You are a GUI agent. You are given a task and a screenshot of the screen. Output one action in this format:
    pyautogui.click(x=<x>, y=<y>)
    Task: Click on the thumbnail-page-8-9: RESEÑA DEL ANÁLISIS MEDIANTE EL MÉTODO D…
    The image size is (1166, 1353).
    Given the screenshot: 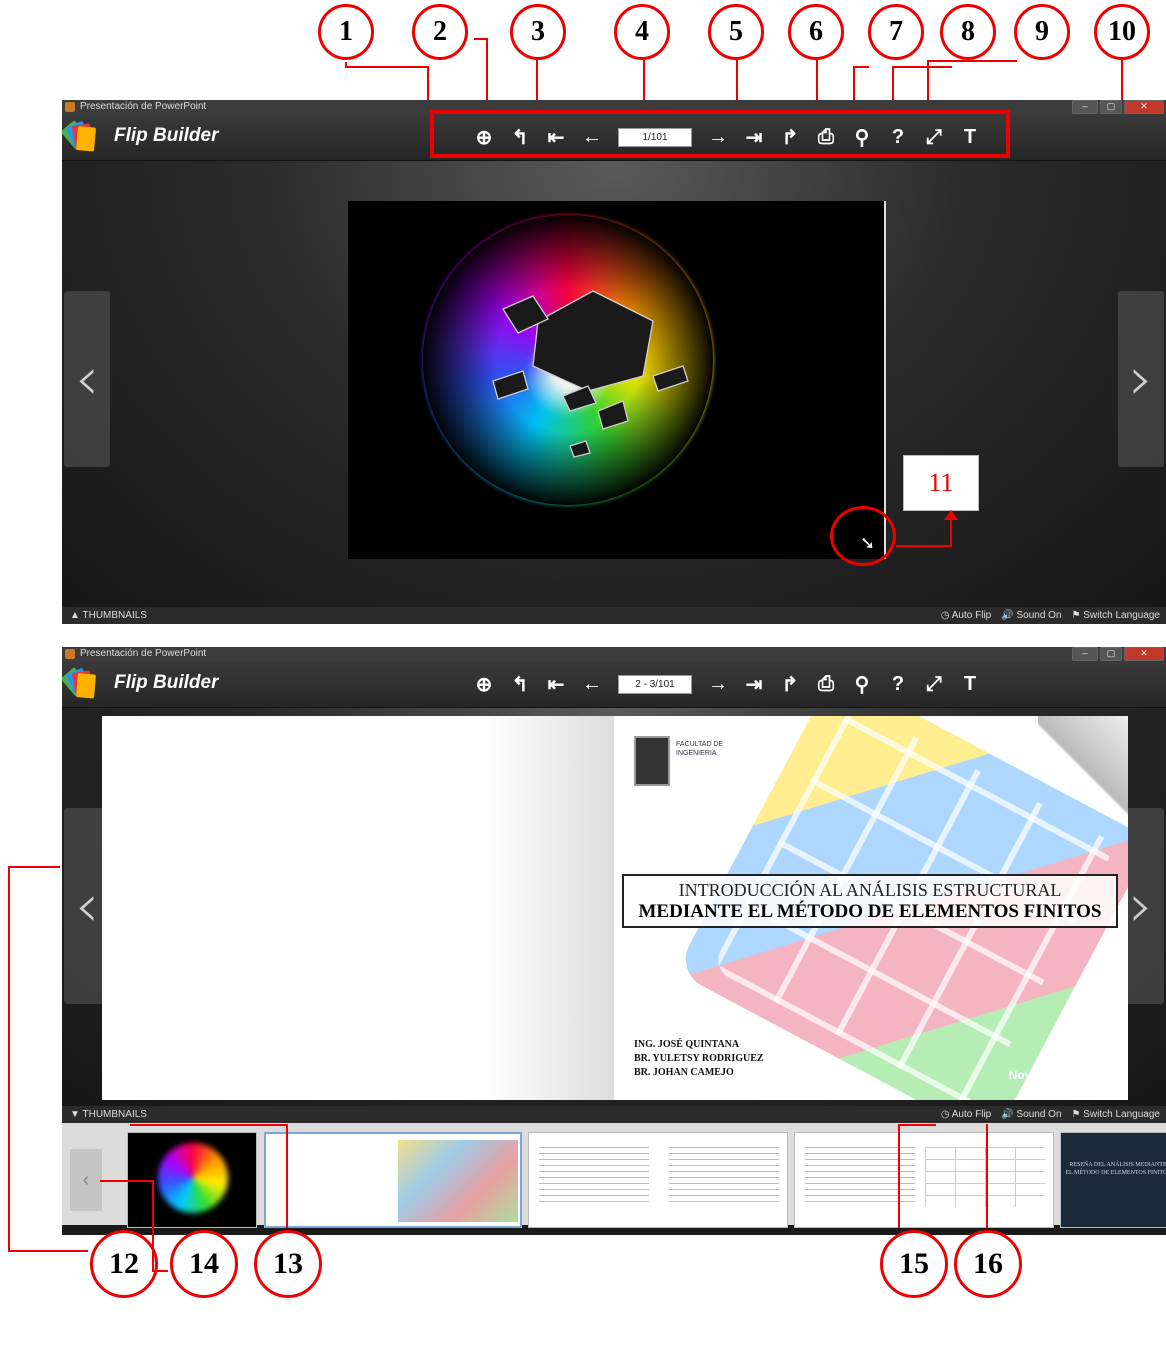 What is the action you would take?
    pyautogui.click(x=1113, y=1180)
    